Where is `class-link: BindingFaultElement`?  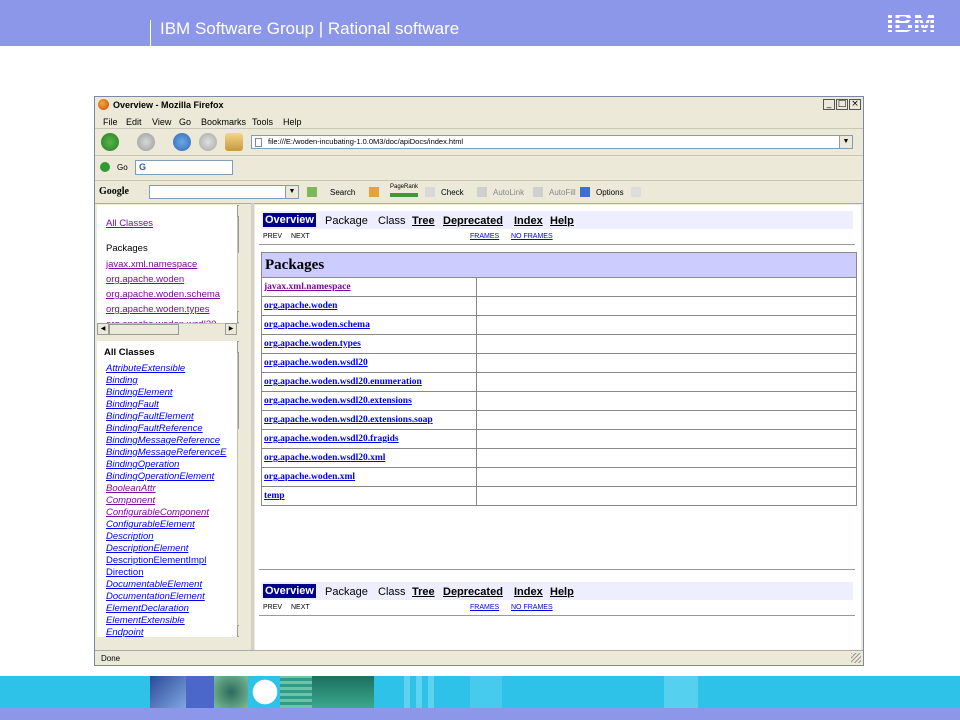 class-link: BindingFaultElement is located at coordinates (150, 416).